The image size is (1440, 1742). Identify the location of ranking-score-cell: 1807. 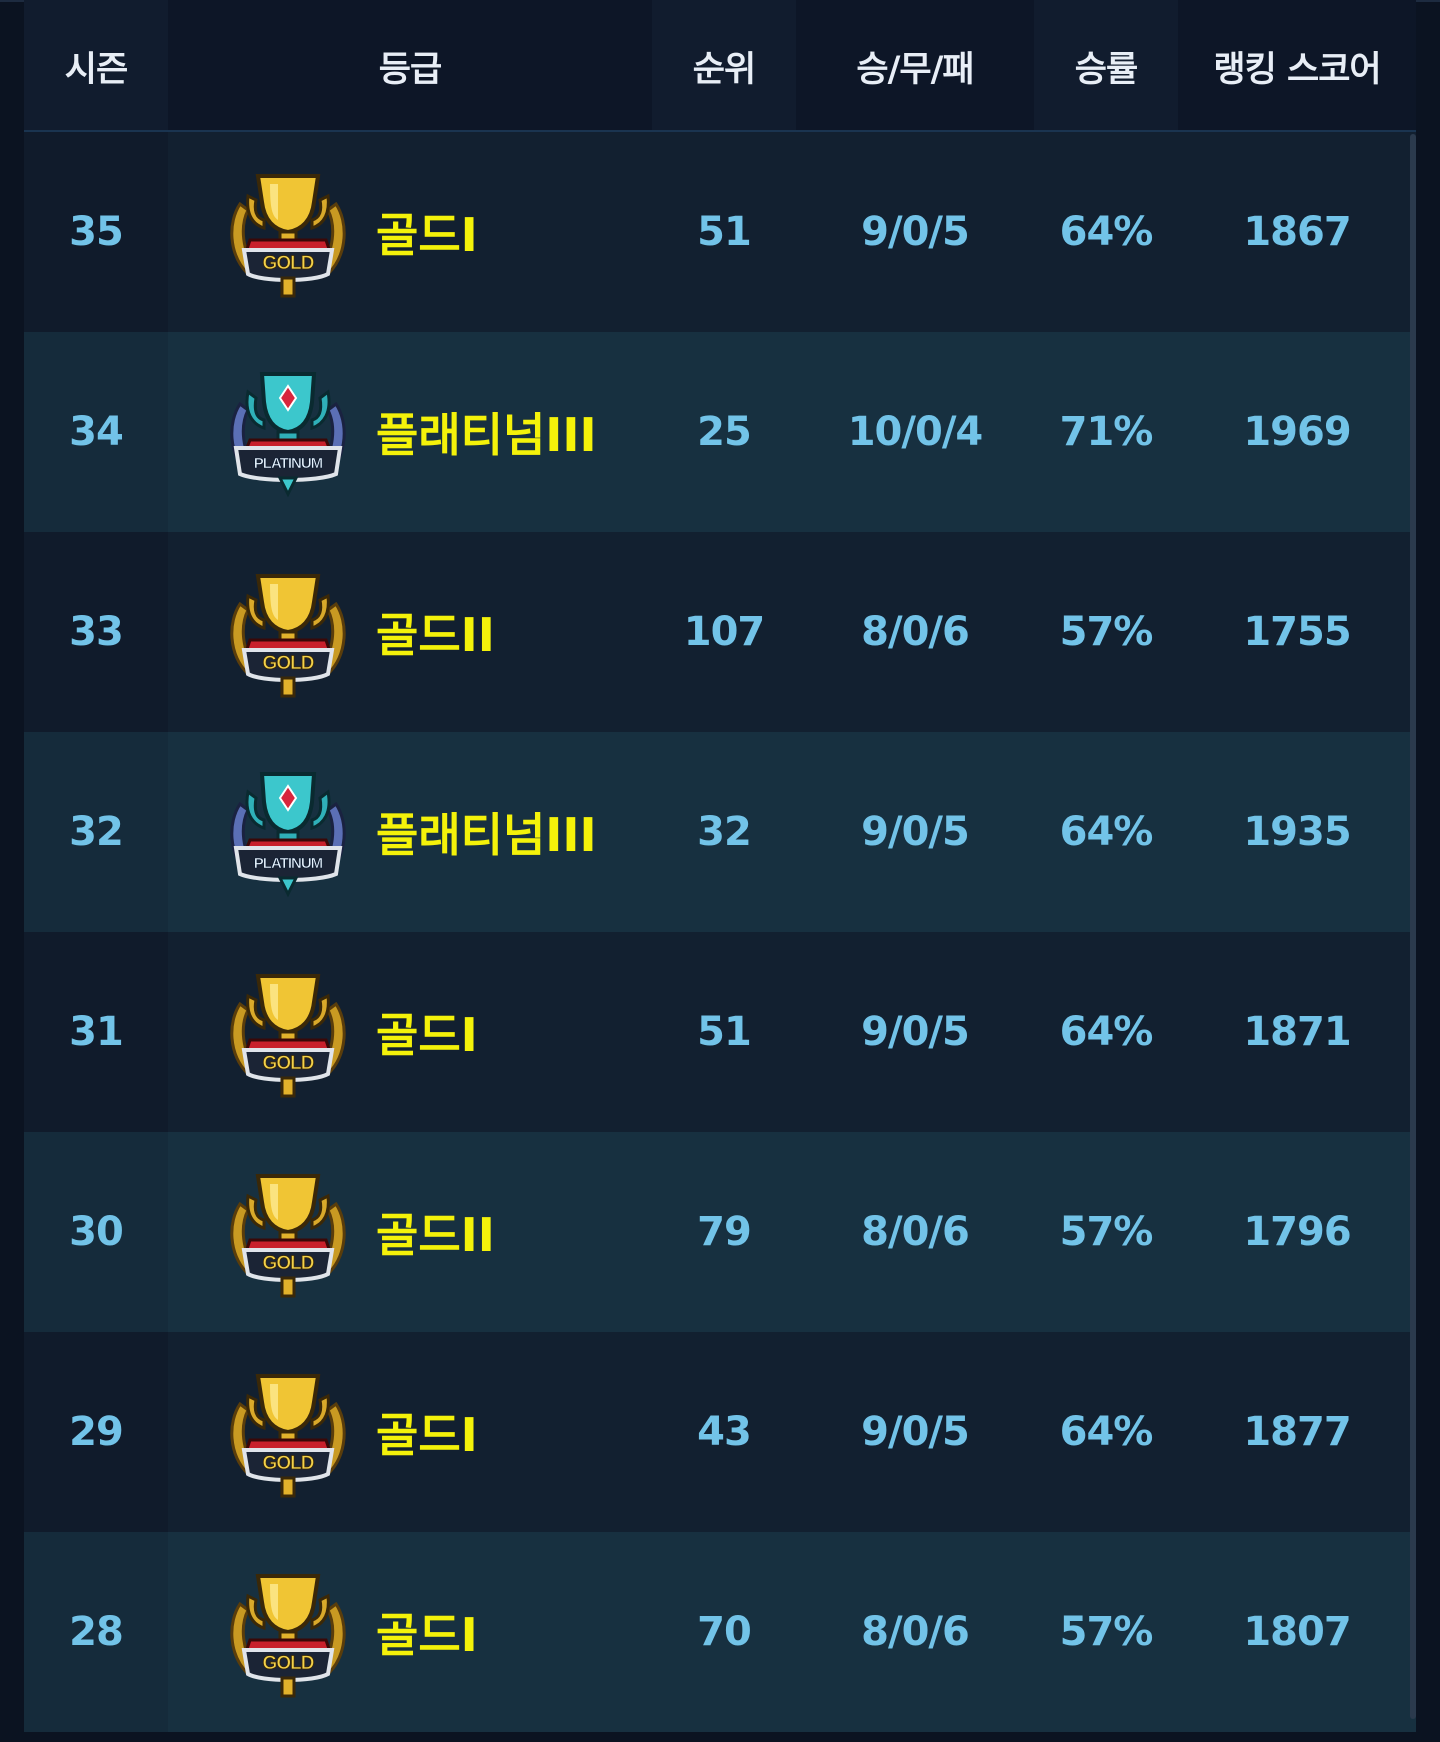
(1297, 1632).